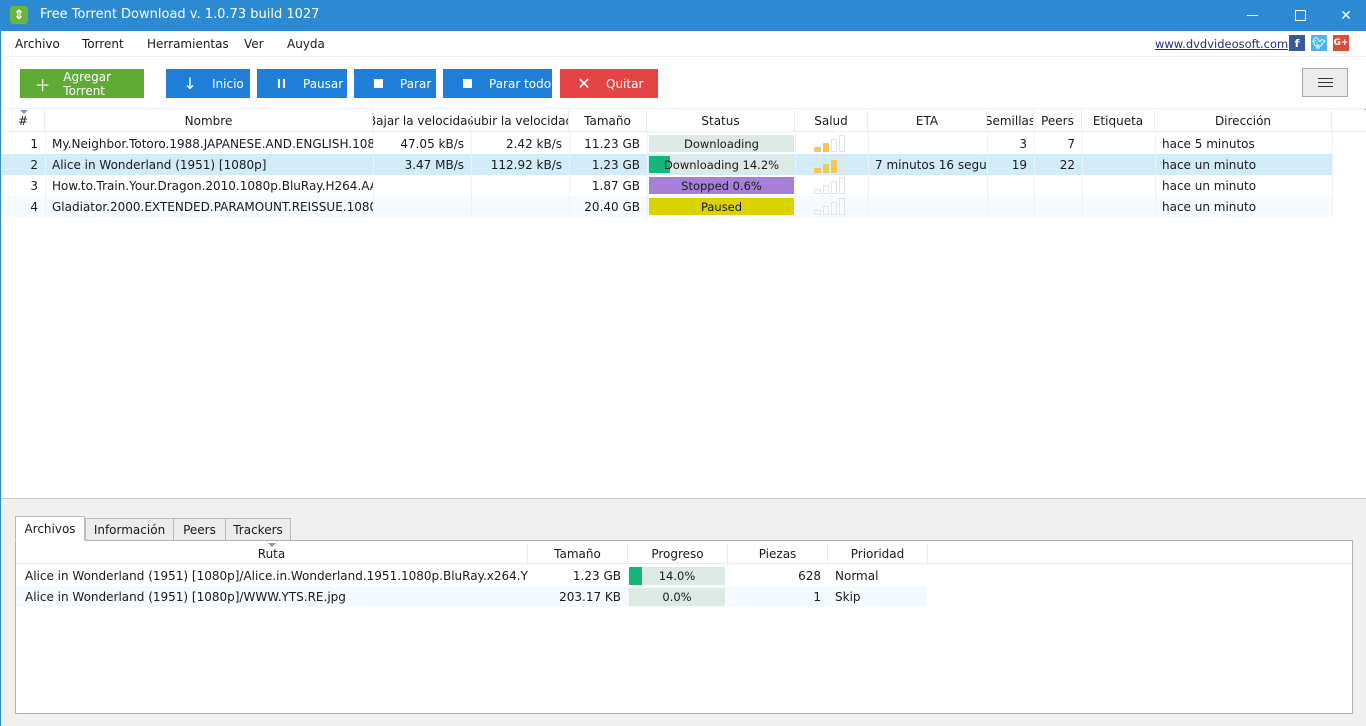 The height and width of the screenshot is (726, 1366). I want to click on column-header-added: Dirección, so click(1243, 121).